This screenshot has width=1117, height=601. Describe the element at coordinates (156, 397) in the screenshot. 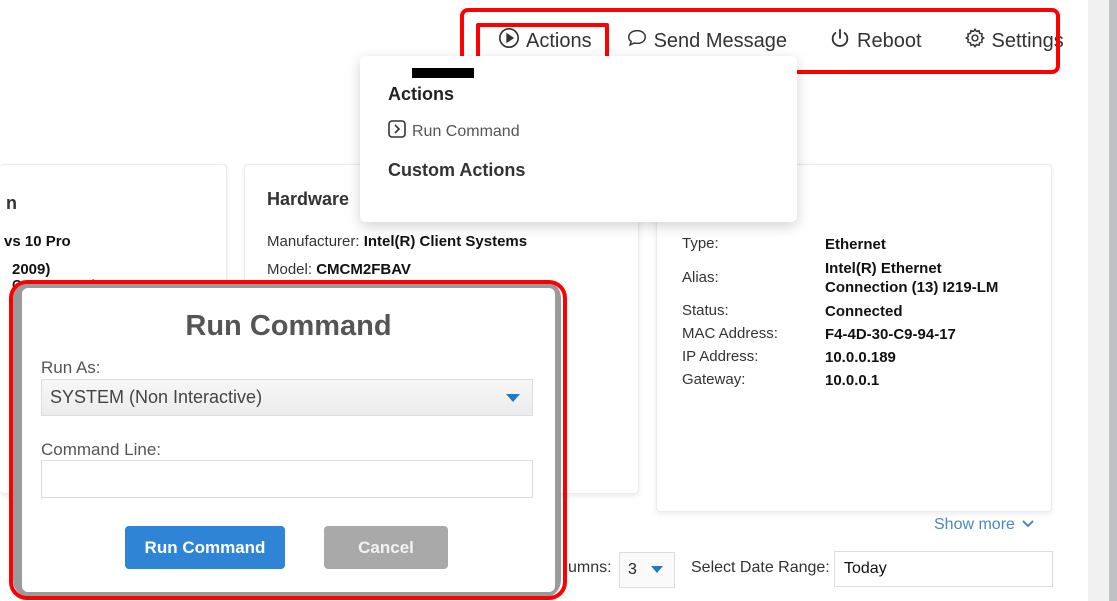

I see `run-as-value: SYSTEM (Non Interactive)` at that location.